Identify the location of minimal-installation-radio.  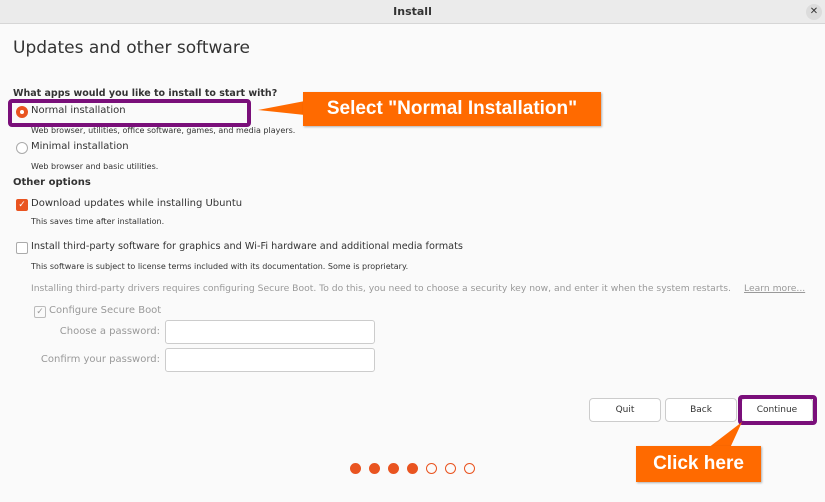
(22, 148).